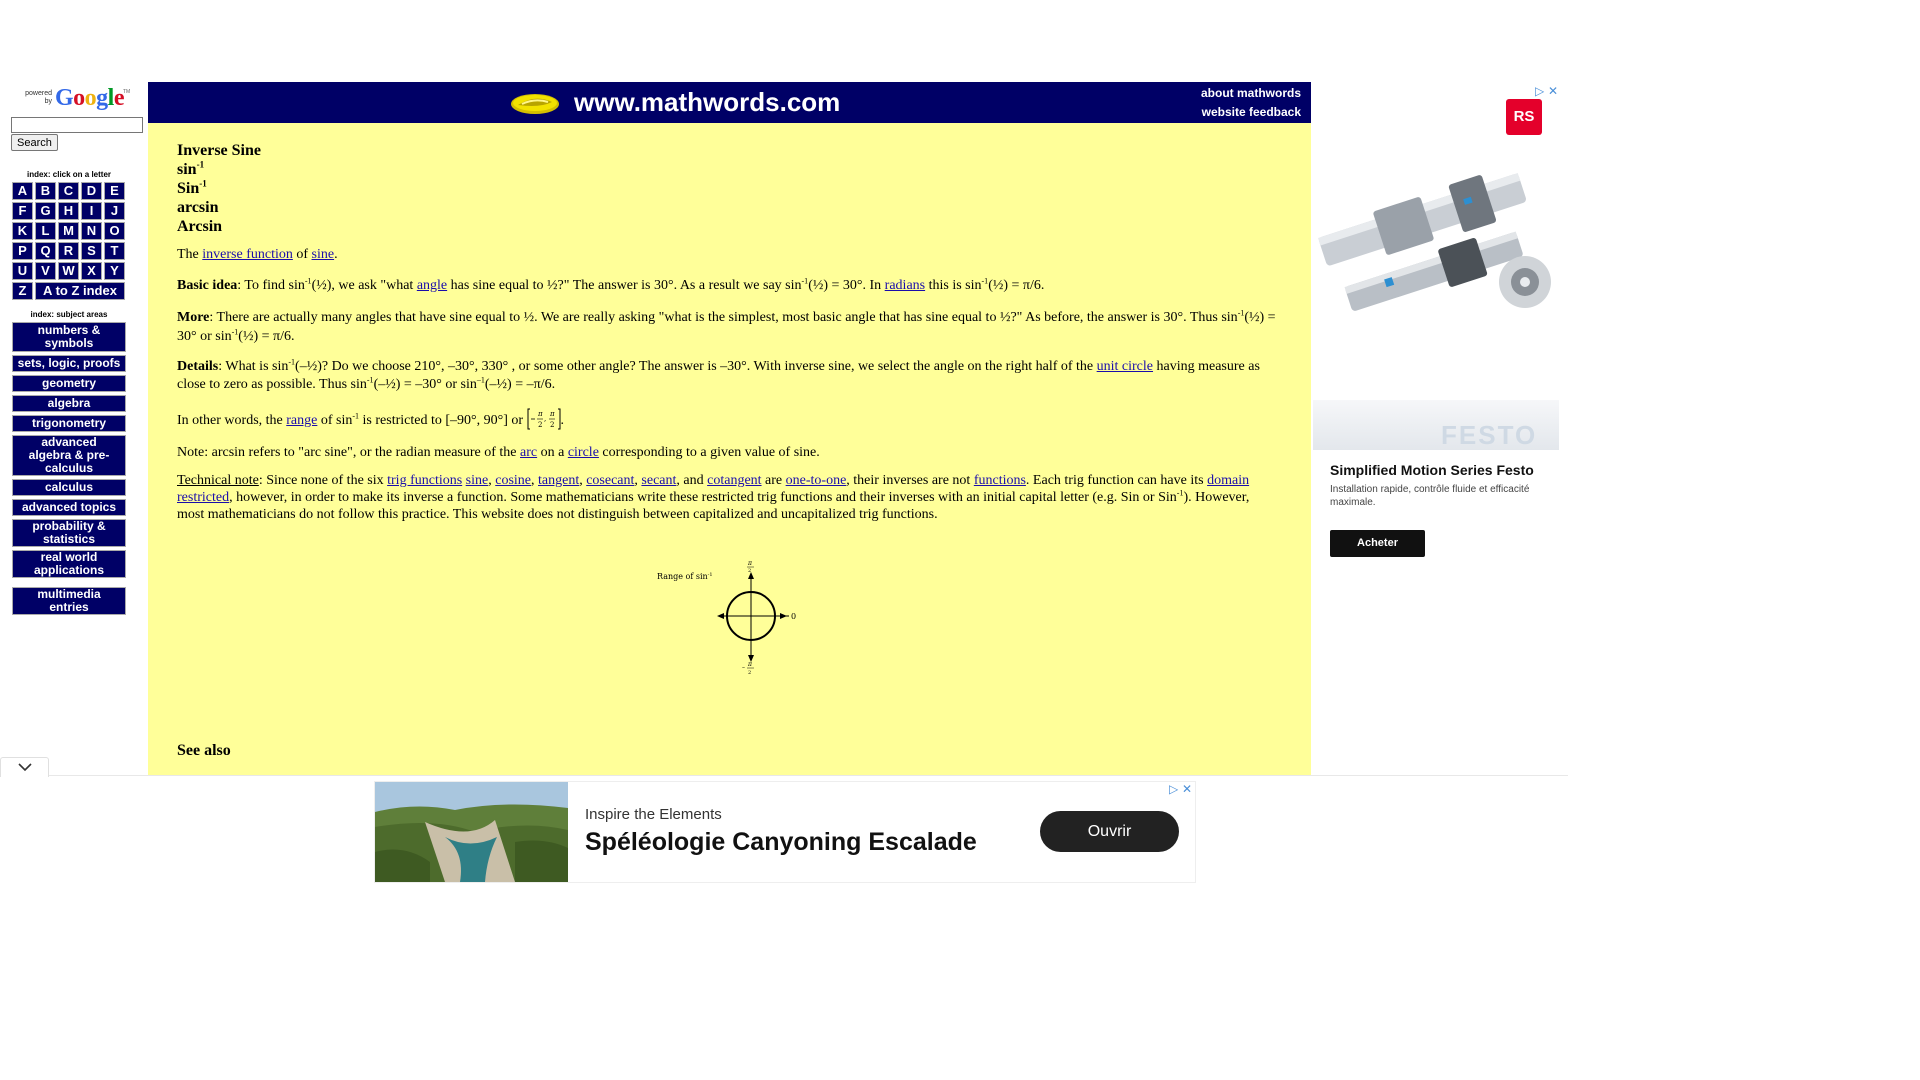  What do you see at coordinates (793, 616) in the screenshot?
I see `svg-text: 0` at bounding box center [793, 616].